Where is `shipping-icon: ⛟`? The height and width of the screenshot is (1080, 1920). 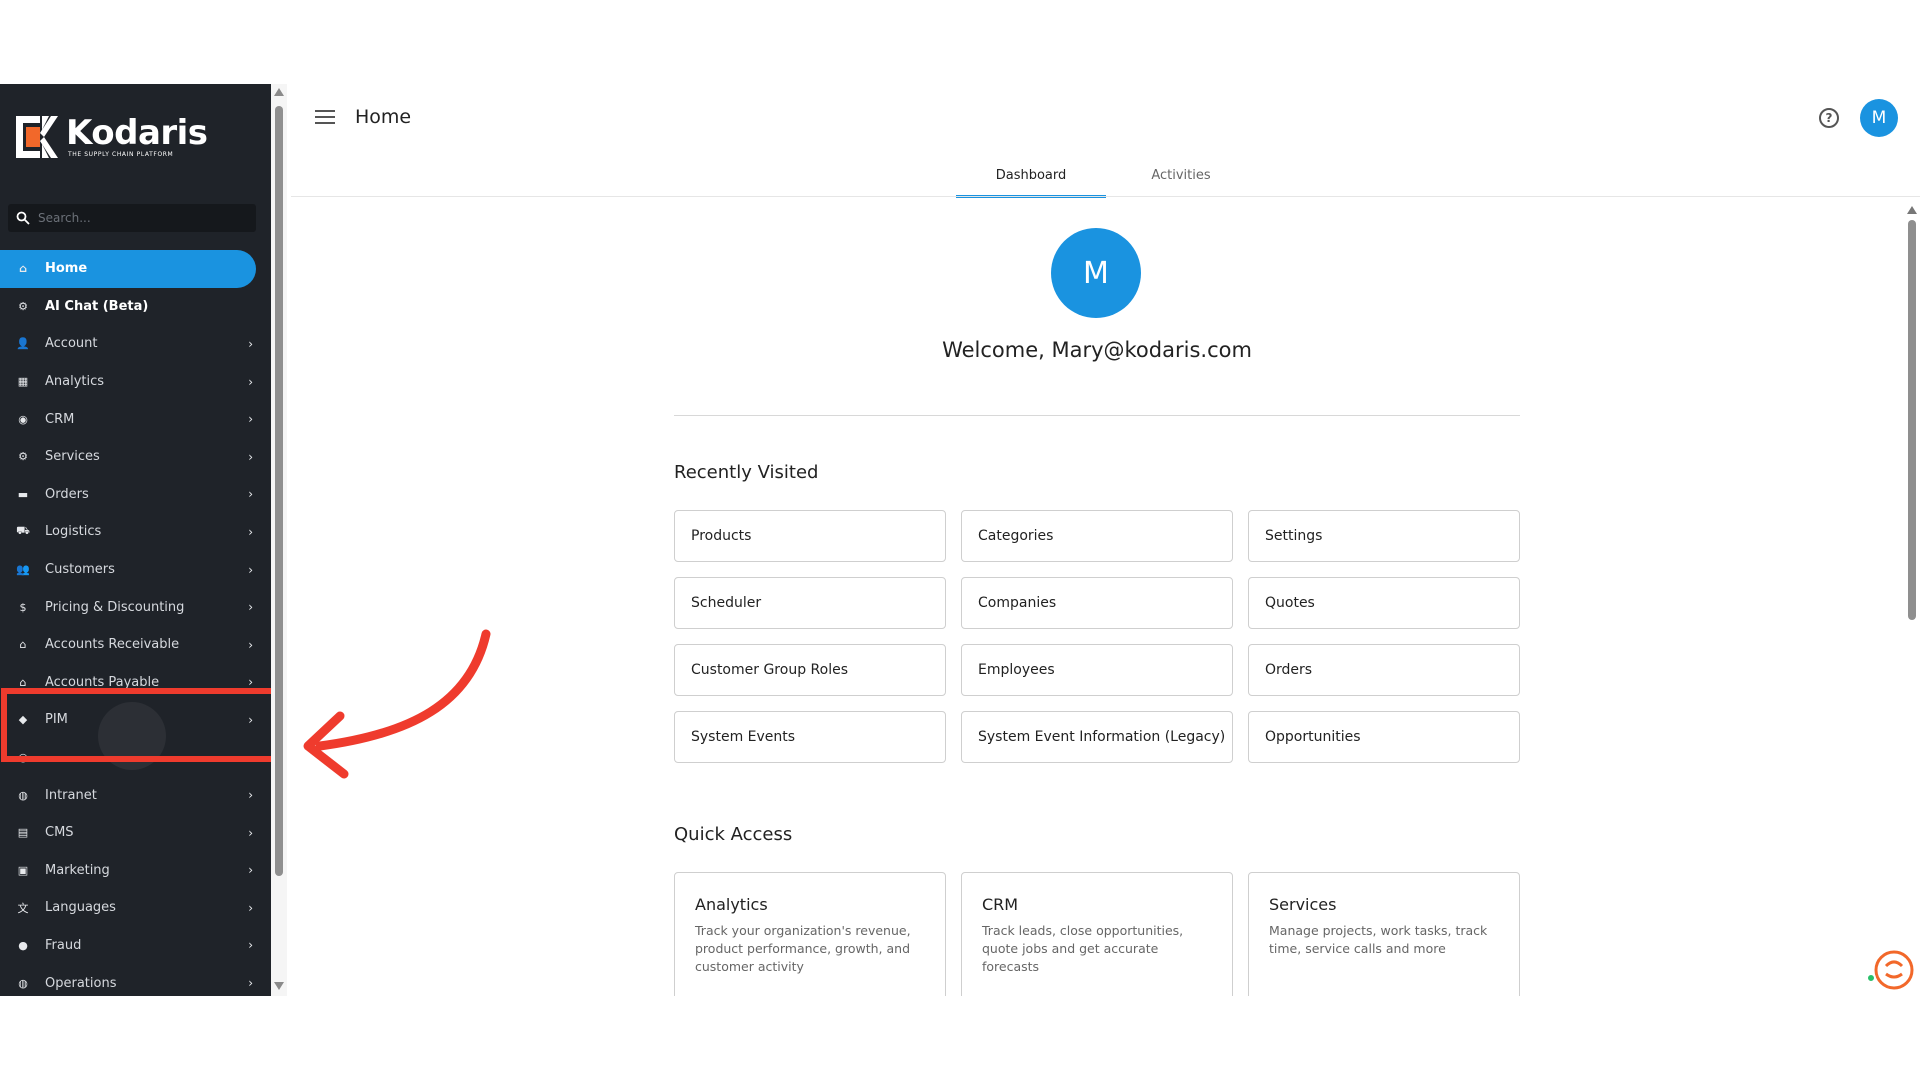 shipping-icon: ⛟ is located at coordinates (23, 531).